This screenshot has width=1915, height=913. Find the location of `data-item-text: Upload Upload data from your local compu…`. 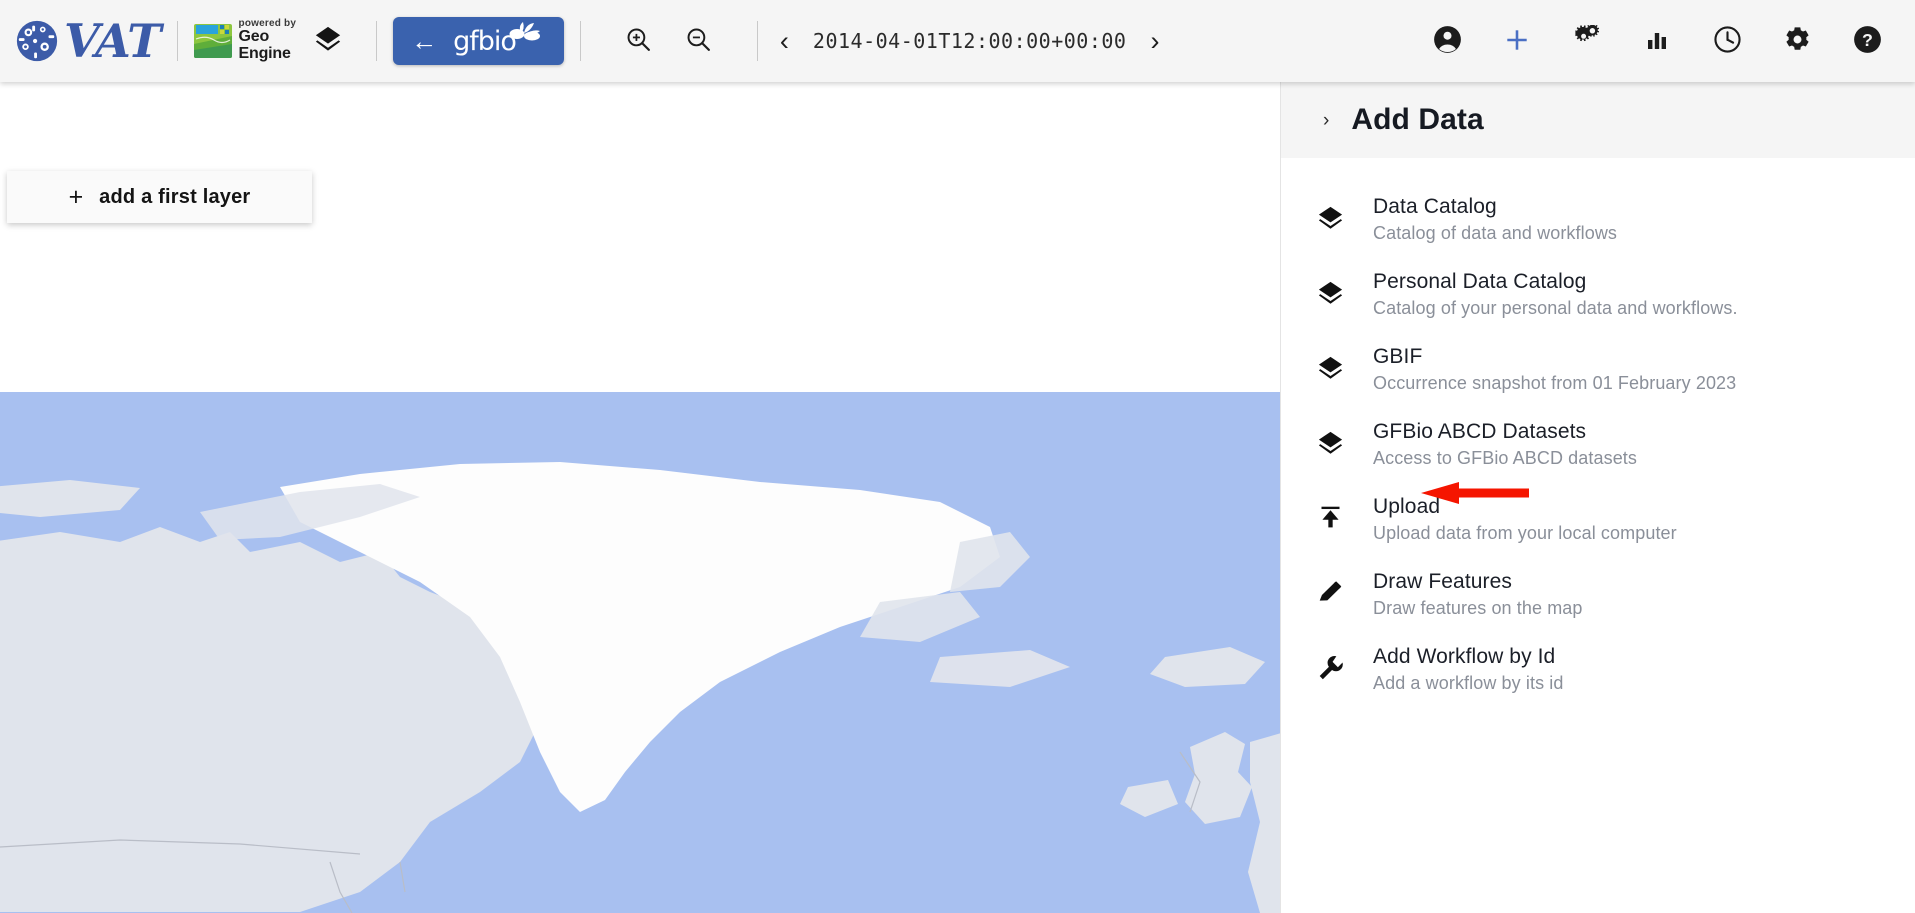

data-item-text: Upload Upload data from your local compu… is located at coordinates (1525, 519).